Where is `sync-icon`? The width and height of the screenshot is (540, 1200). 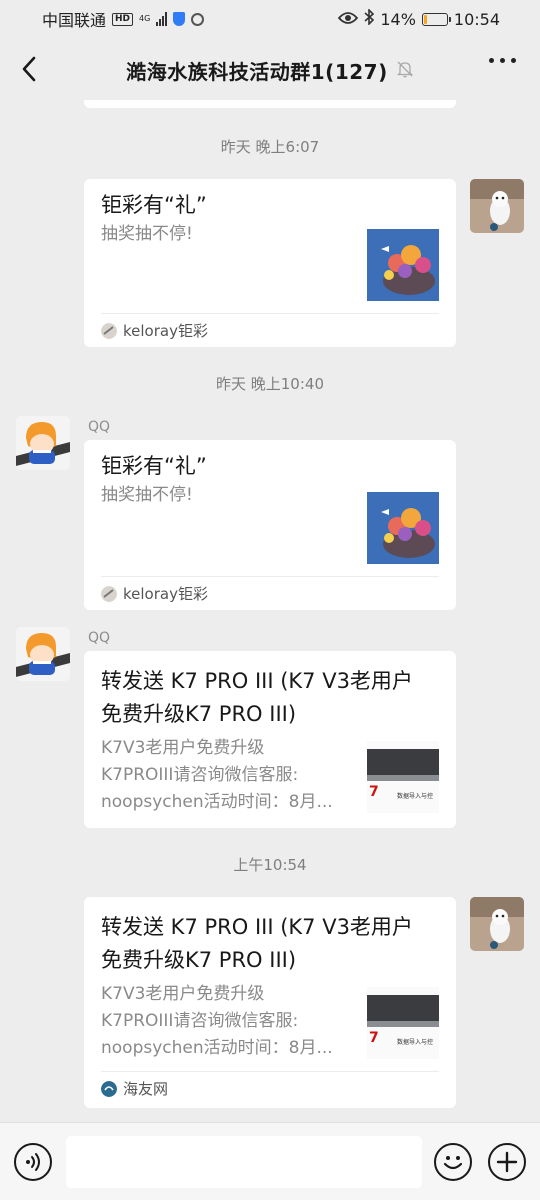
sync-icon is located at coordinates (198, 19).